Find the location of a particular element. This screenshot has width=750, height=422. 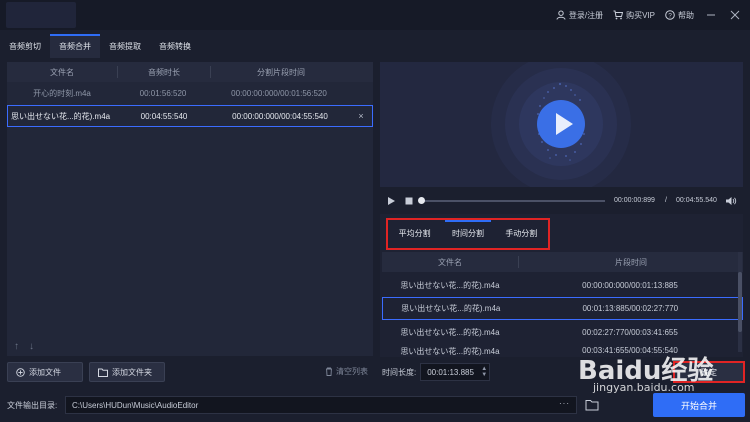

clear-list-label: 清空列表 is located at coordinates (352, 371).